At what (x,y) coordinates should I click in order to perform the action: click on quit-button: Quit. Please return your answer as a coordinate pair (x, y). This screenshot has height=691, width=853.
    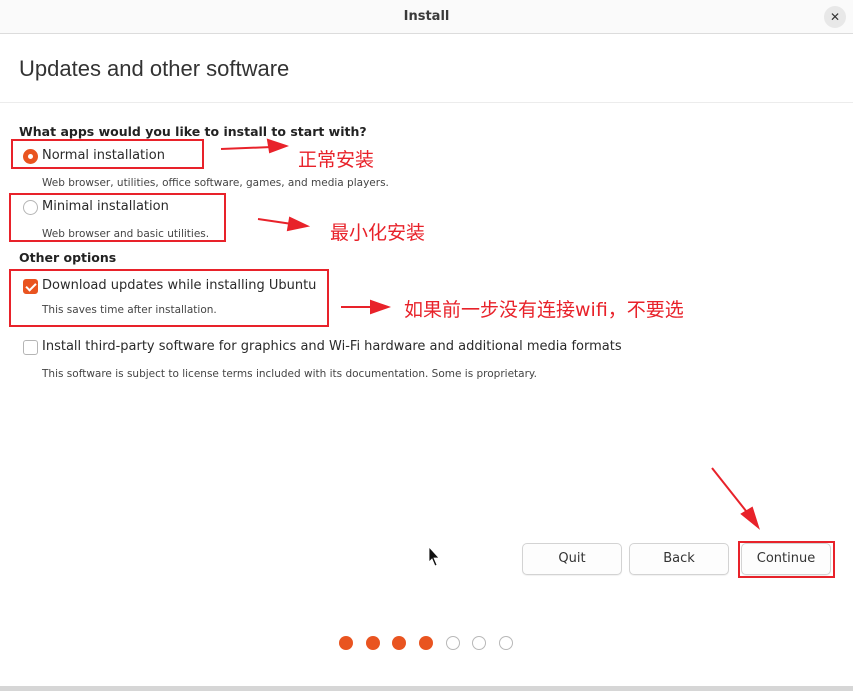
    Looking at the image, I should click on (572, 559).